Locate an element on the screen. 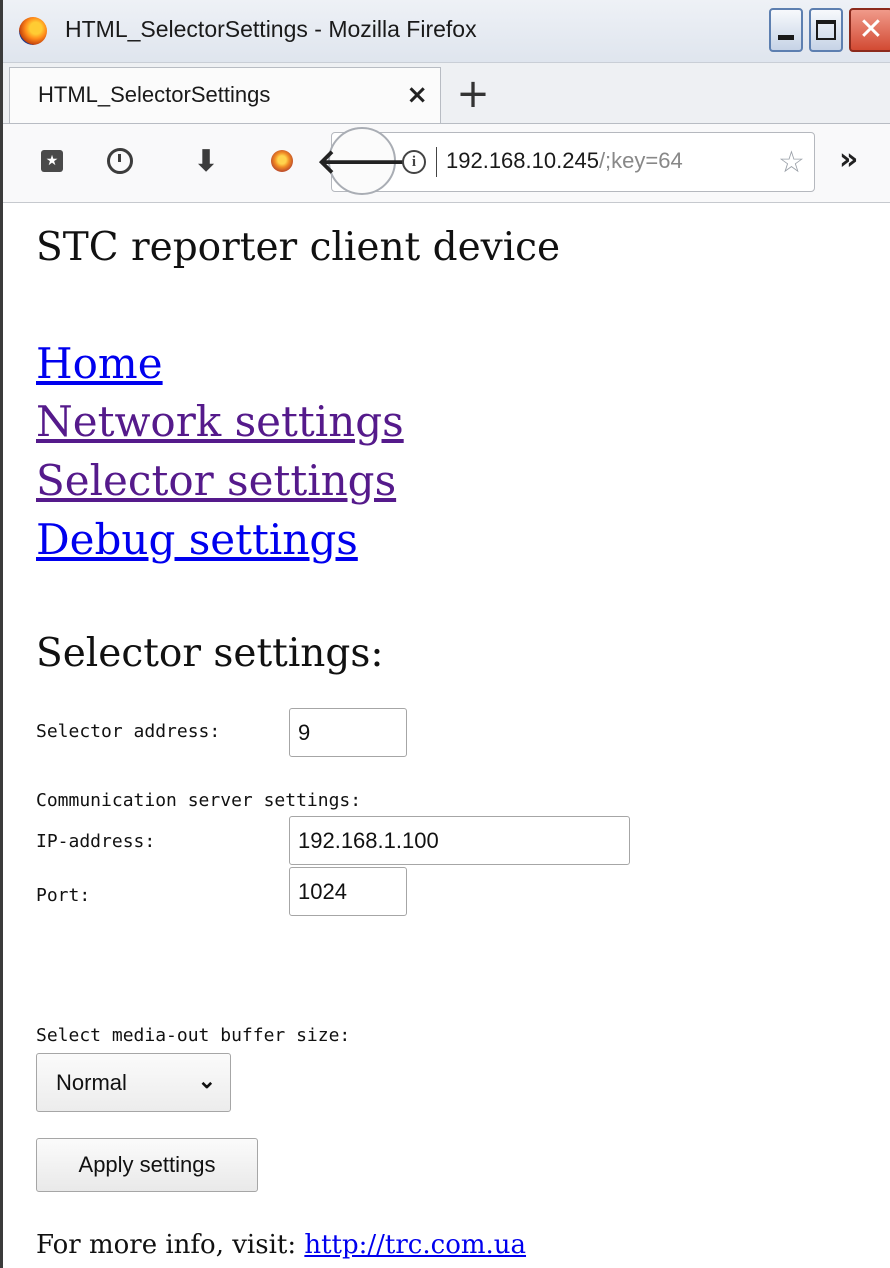 The width and height of the screenshot is (890, 1268). back-arrow-icon: 🡐 is located at coordinates (362, 161).